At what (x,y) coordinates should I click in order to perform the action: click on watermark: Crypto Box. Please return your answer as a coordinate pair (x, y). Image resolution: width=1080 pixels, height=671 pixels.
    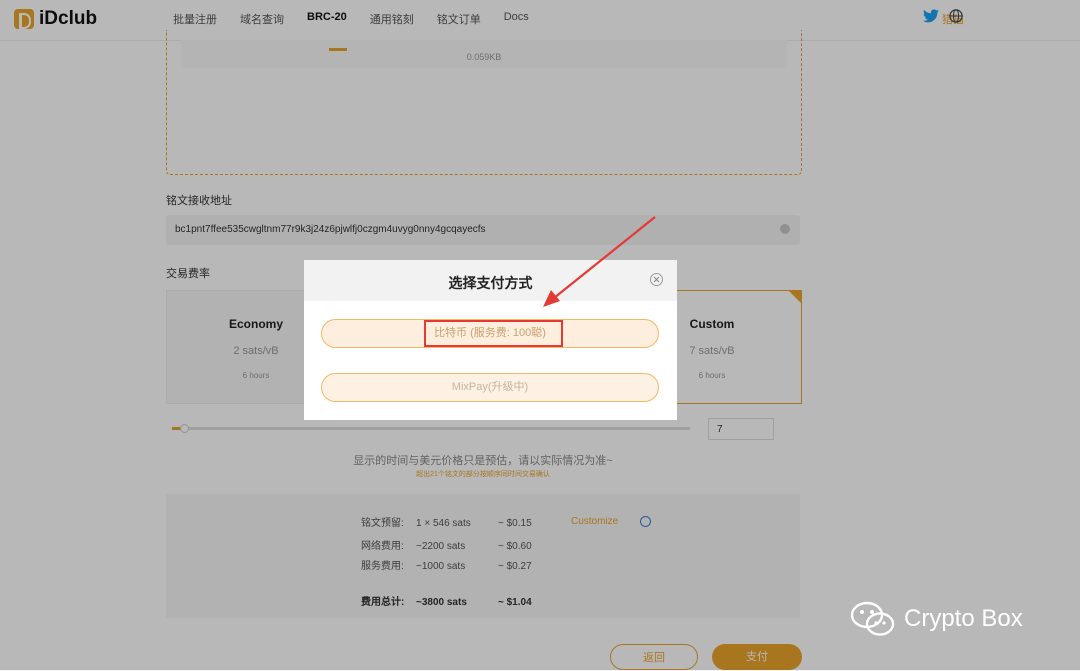
    Looking at the image, I should click on (936, 619).